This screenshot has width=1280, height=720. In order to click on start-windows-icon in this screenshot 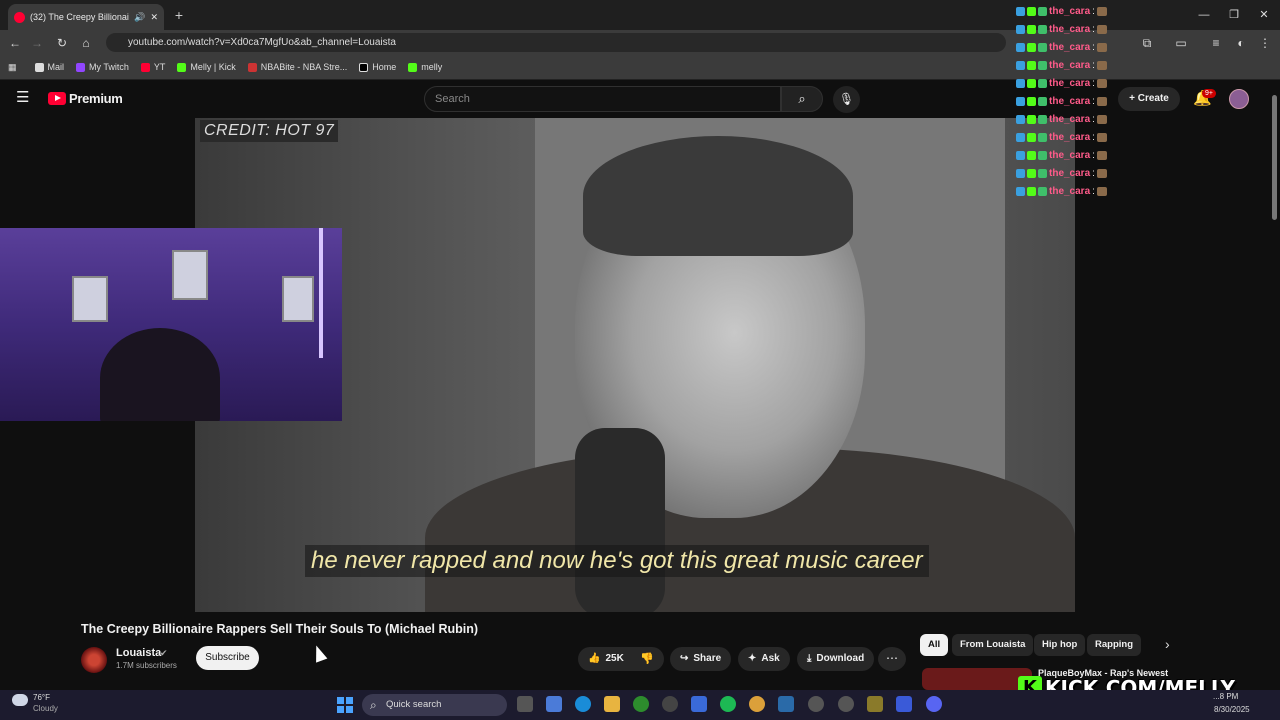, I will do `click(345, 705)`.